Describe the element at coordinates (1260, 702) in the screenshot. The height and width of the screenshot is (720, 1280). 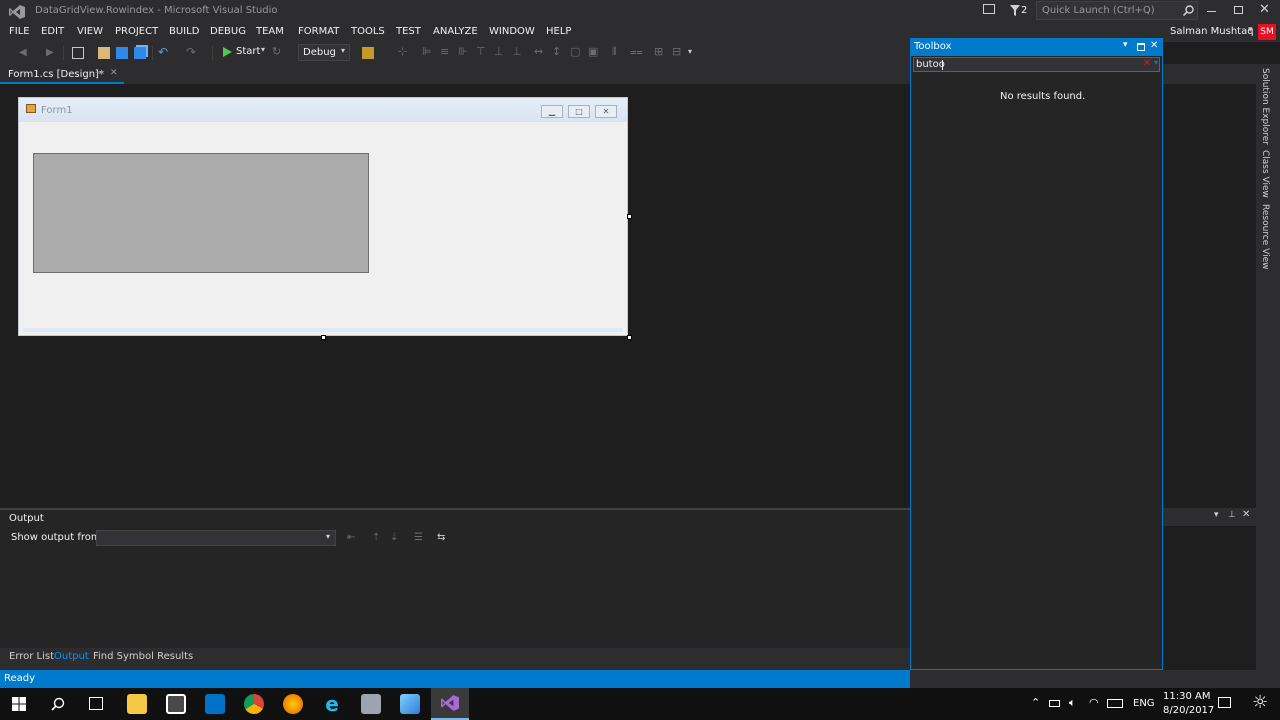
I see `brightness-icon: ☼` at that location.